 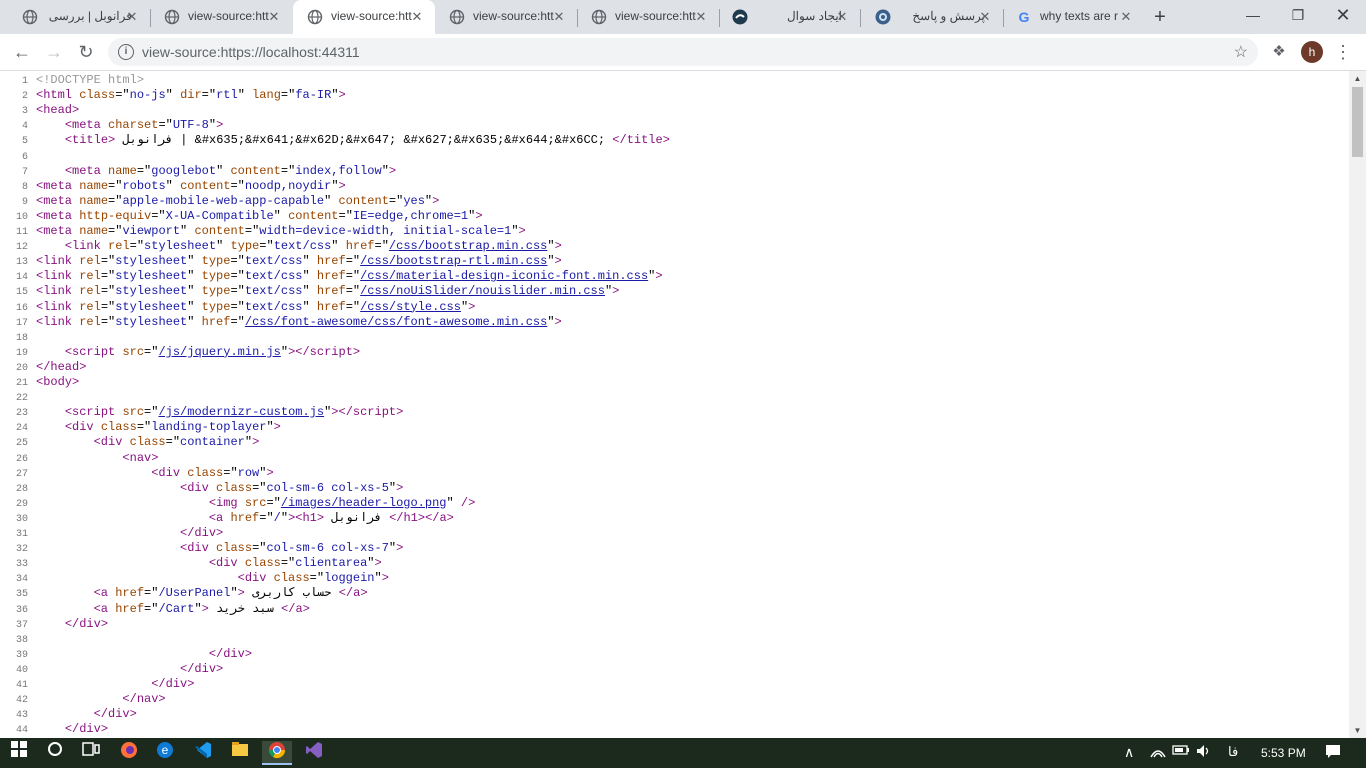 What do you see at coordinates (292, 548) in the screenshot?
I see `source-code: <div class="col-sm-6 col-xs-7">` at bounding box center [292, 548].